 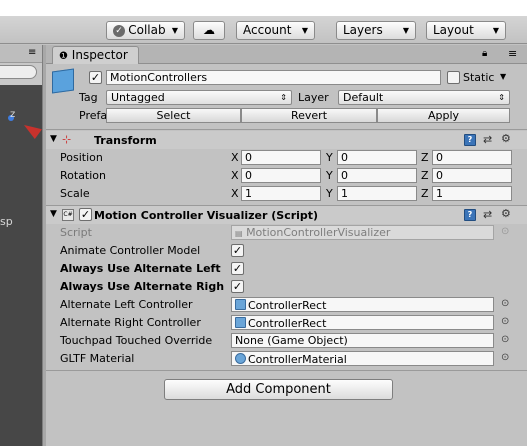 I want to click on cloud-icon: ☁, so click(x=209, y=30).